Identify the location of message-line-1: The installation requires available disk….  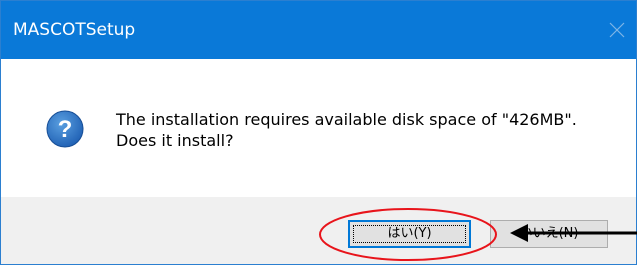
(346, 119).